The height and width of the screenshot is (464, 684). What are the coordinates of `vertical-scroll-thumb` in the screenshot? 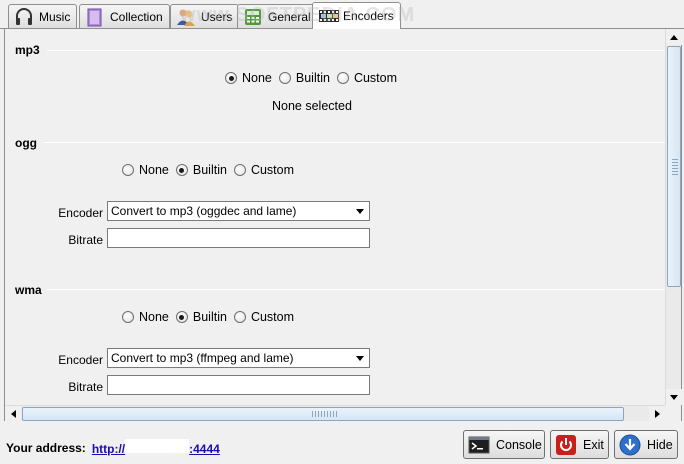 It's located at (674, 166).